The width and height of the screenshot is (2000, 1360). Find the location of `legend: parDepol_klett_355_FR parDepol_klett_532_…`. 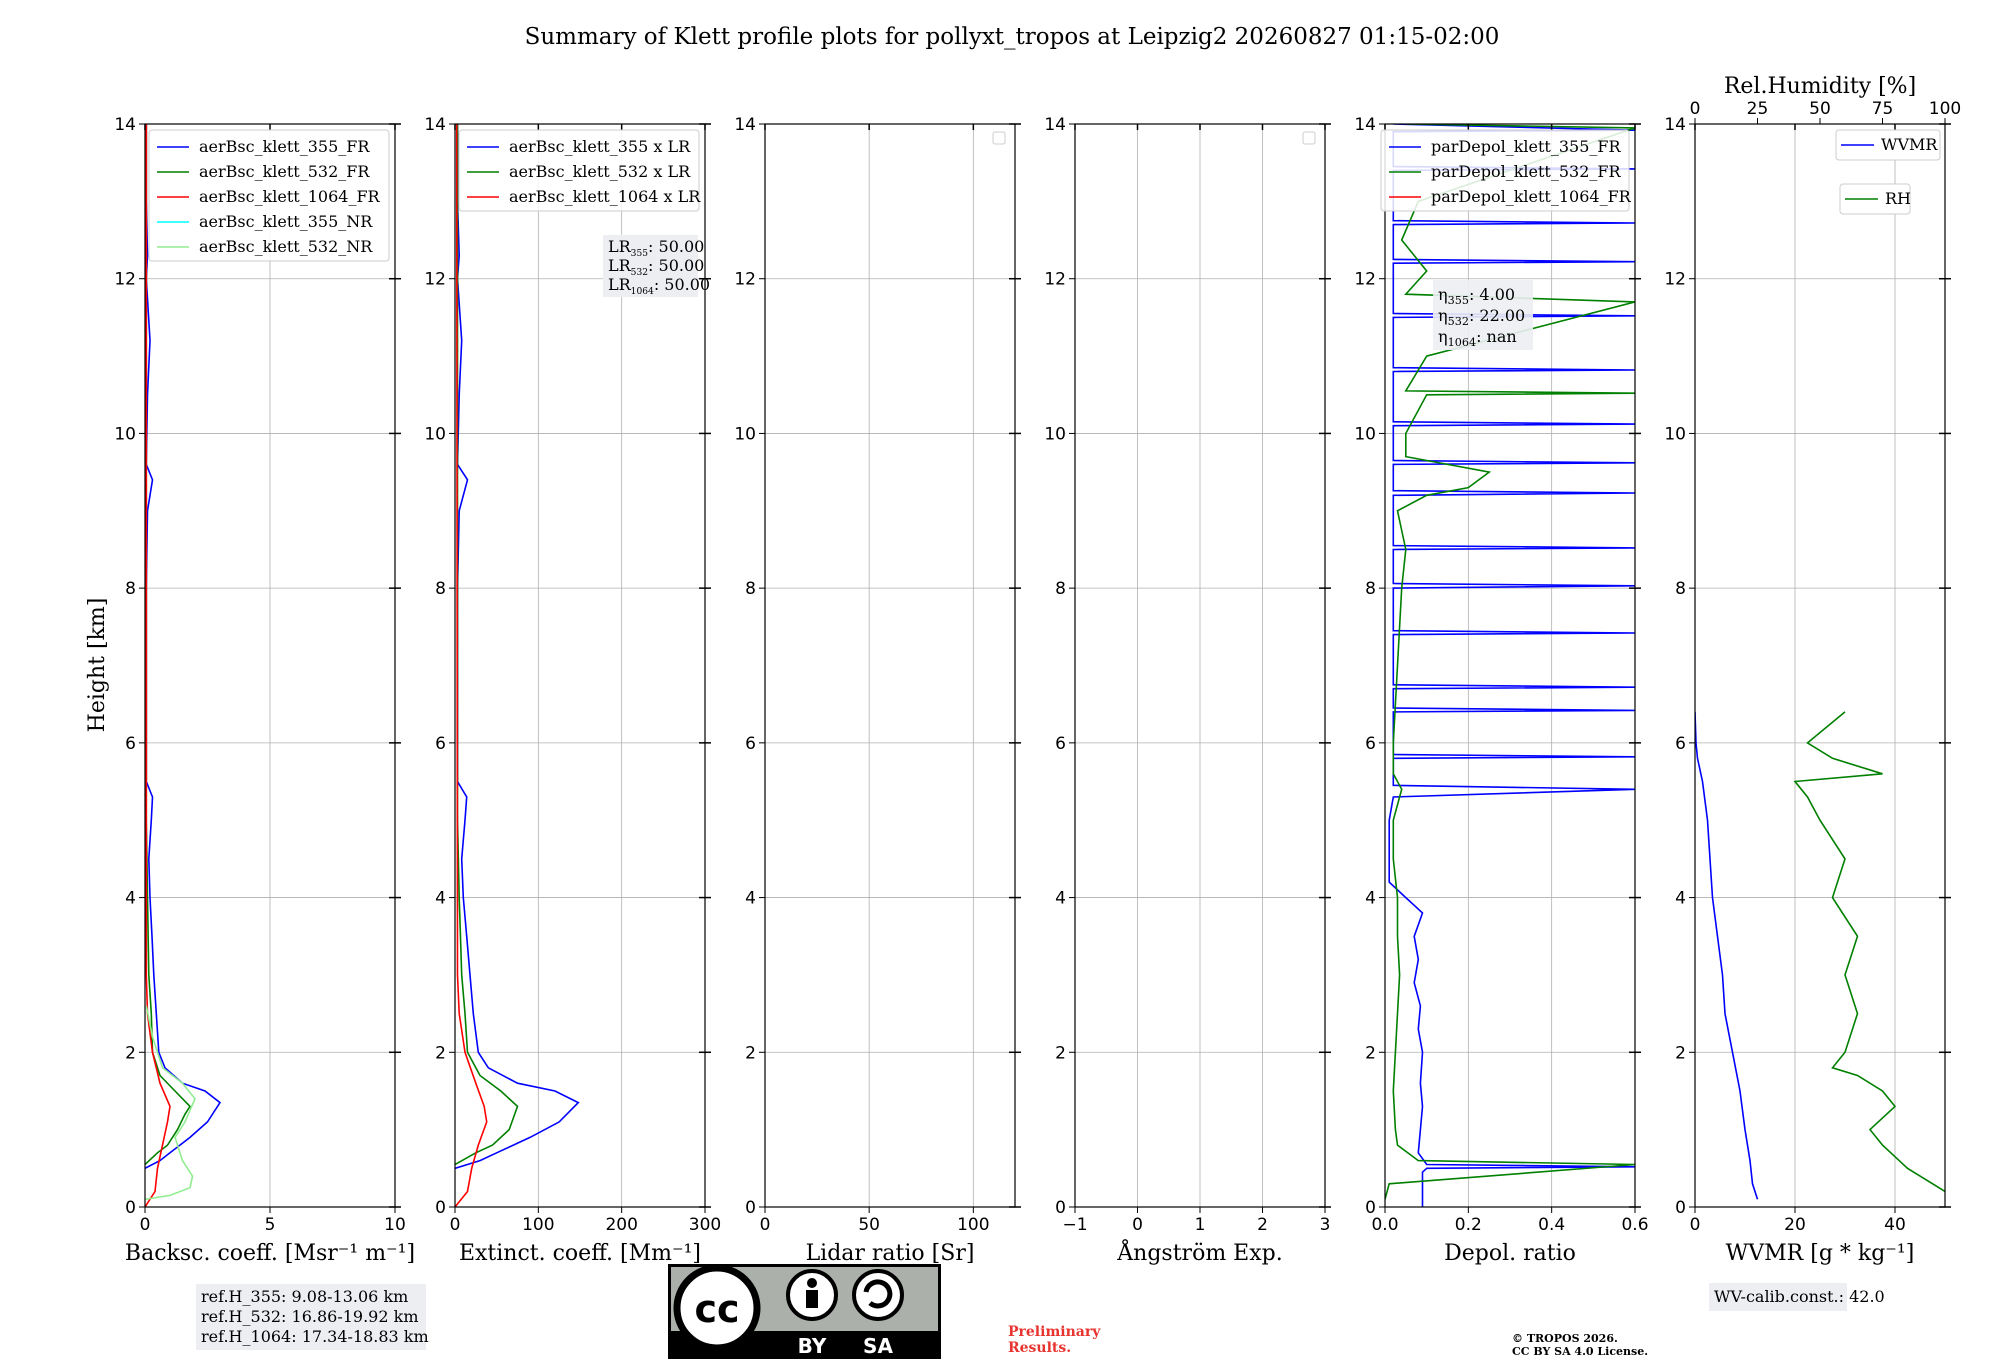

legend: parDepol_klett_355_FR parDepol_klett_532_… is located at coordinates (1506, 170).